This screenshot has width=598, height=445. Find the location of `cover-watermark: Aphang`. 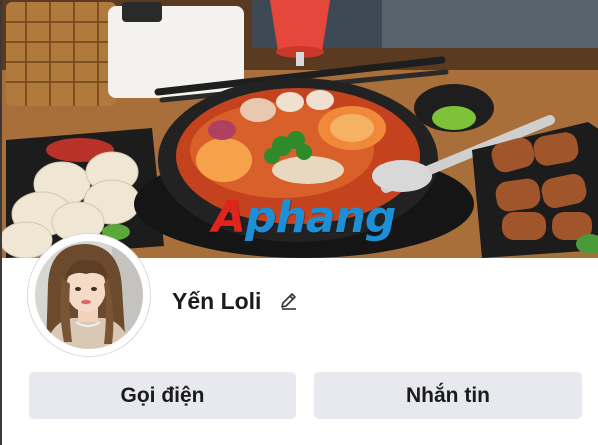

cover-watermark: Aphang is located at coordinates (304, 218).